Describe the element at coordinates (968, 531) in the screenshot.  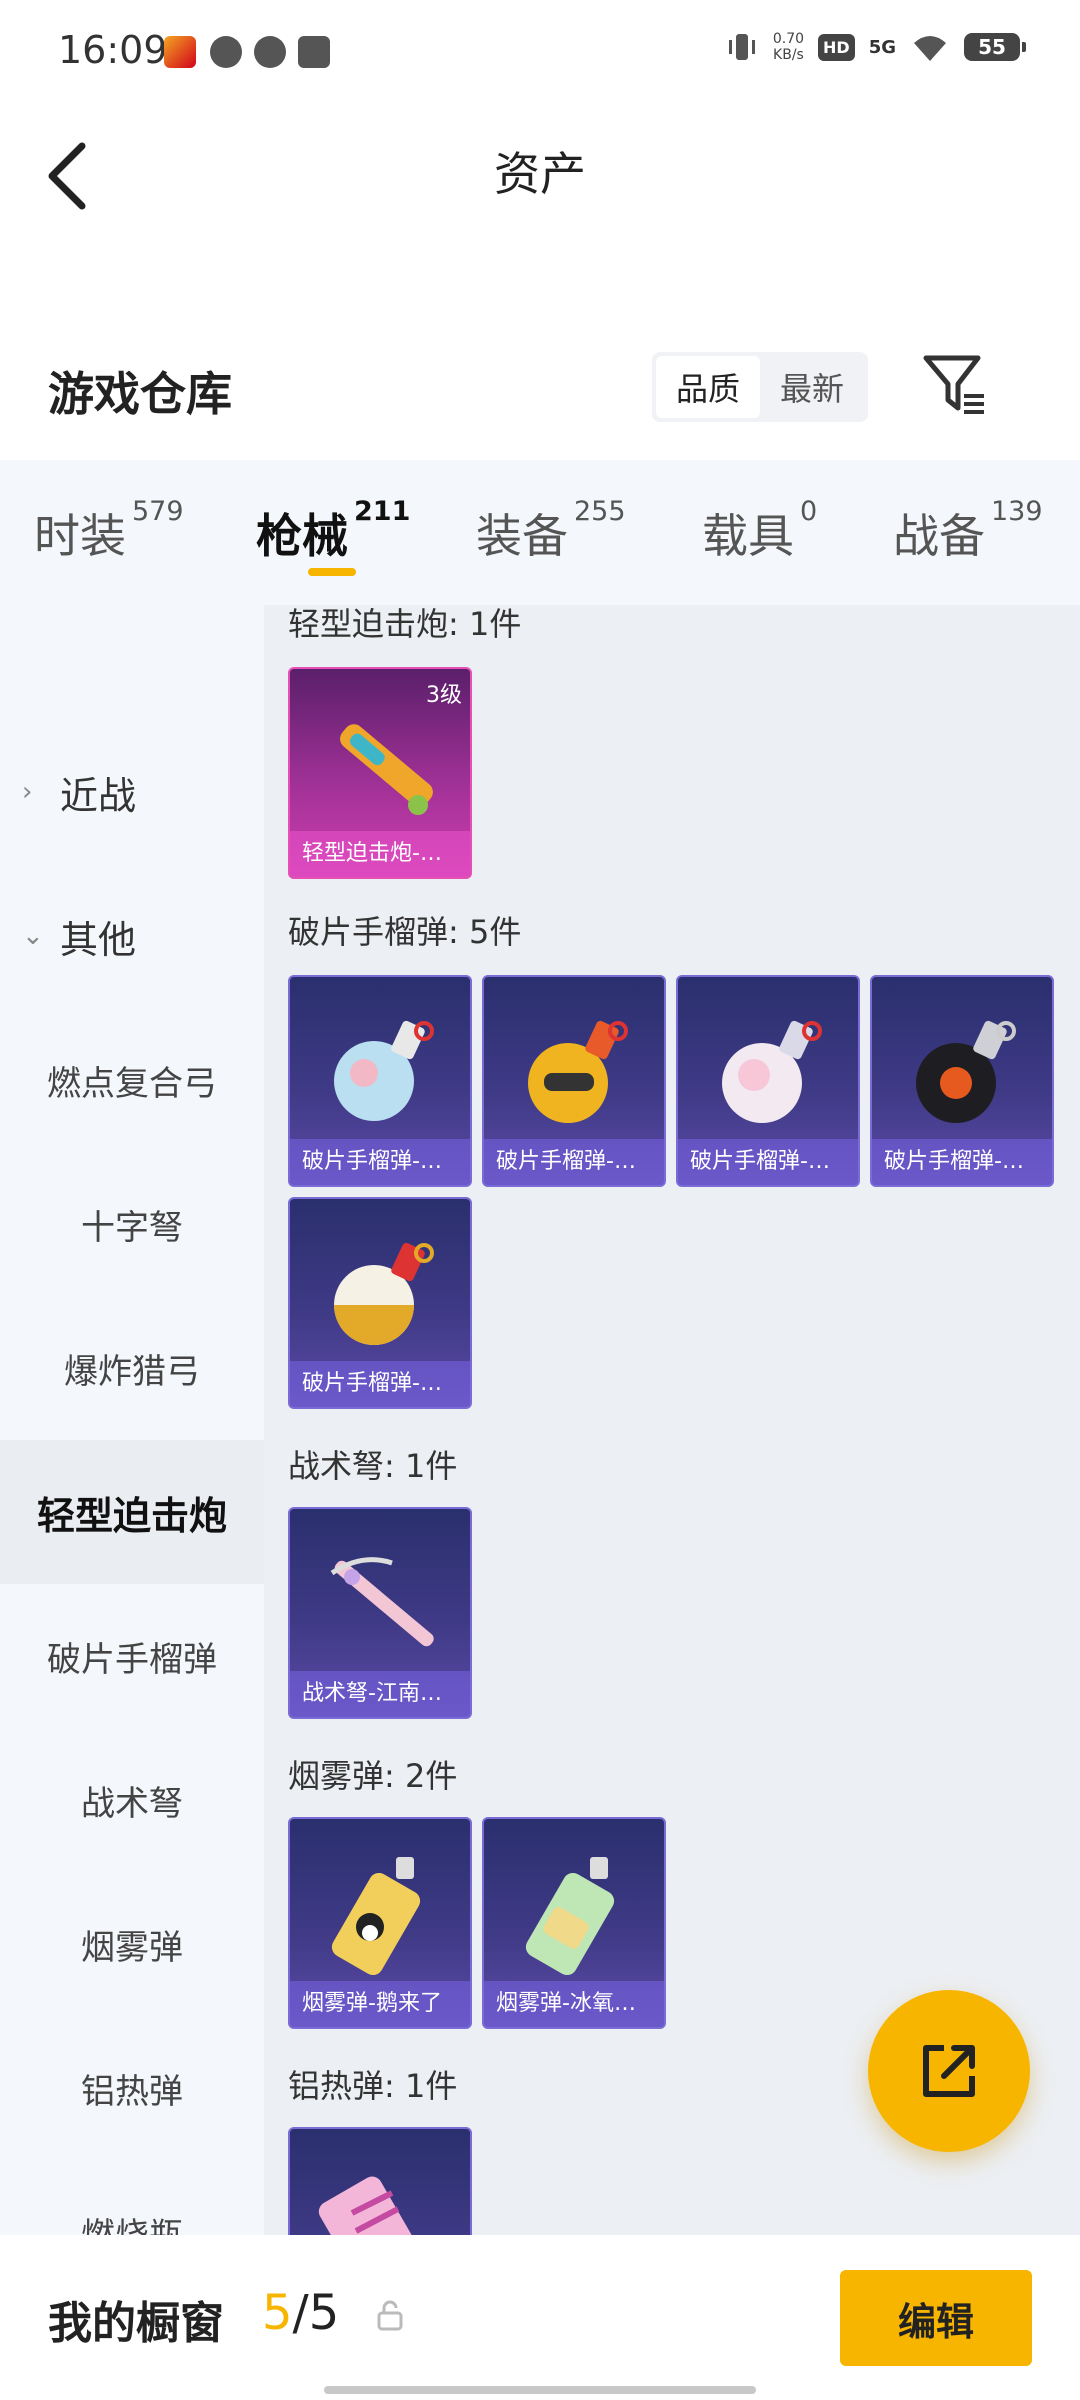
I see `tab-gear: 战备 139` at that location.